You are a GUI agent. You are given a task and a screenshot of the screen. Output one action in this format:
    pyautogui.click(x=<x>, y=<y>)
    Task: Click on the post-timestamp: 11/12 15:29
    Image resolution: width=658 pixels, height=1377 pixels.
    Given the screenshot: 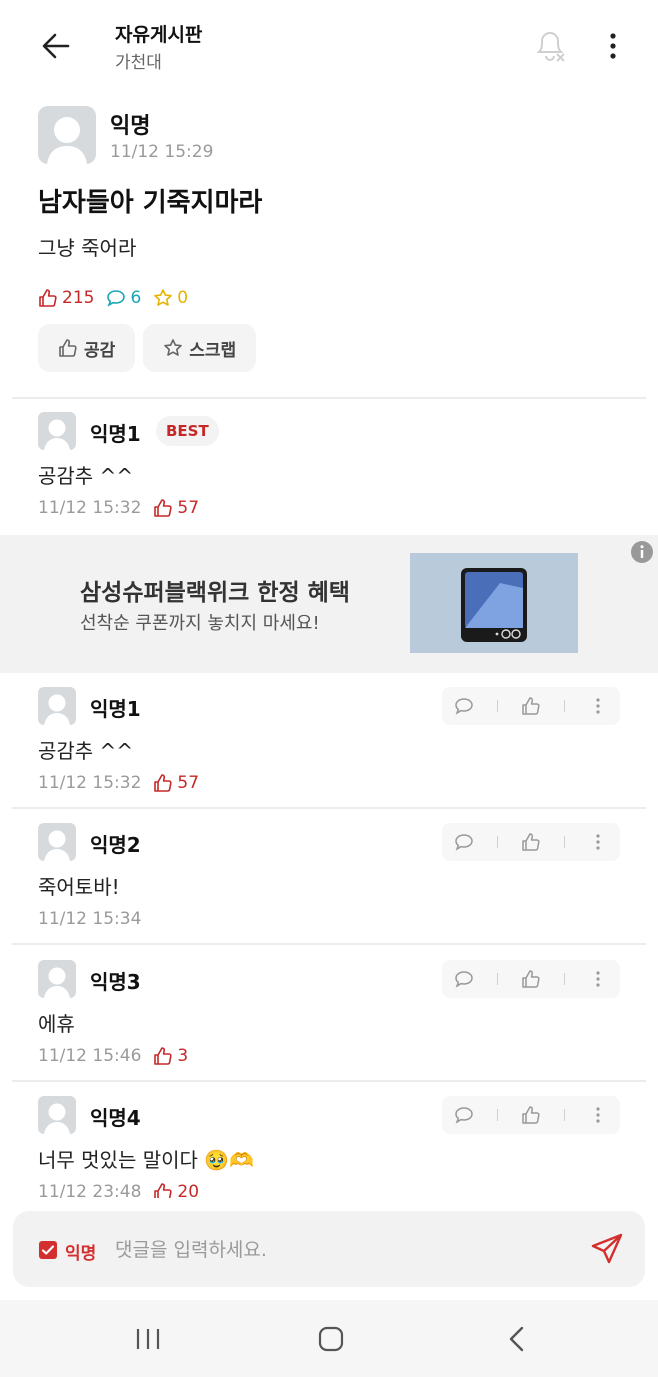 What is the action you would take?
    pyautogui.click(x=162, y=152)
    